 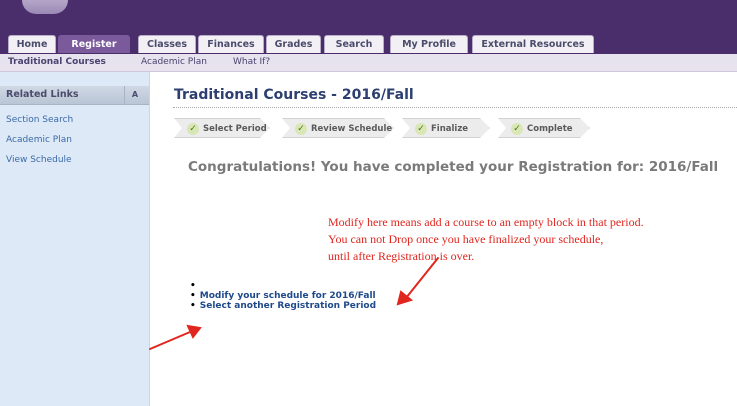 I want to click on sidebar-link-view-schedule: View Schedule, so click(x=39, y=160).